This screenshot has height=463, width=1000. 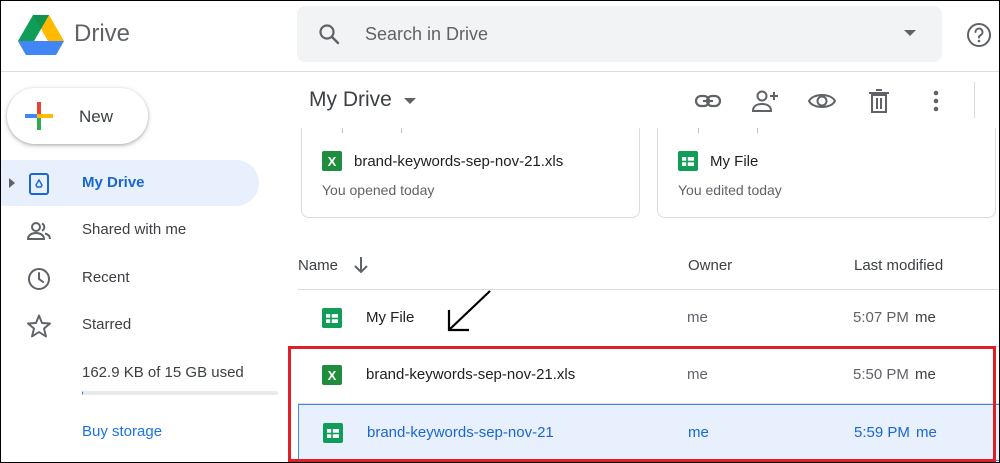 What do you see at coordinates (41, 35) in the screenshot?
I see `drive-logo-icon` at bounding box center [41, 35].